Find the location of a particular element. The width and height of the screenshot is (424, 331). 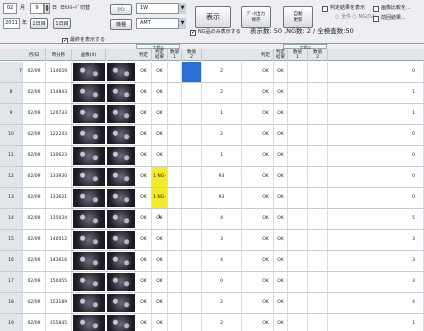

value-count: 2 is located at coordinates (222, 135).